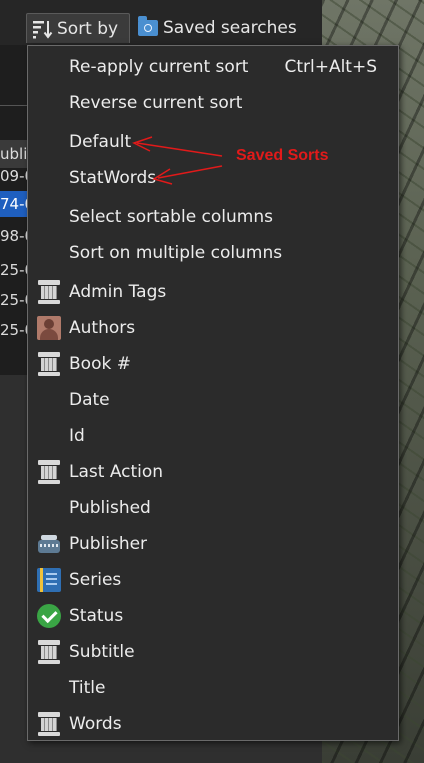 This screenshot has width=424, height=763. Describe the element at coordinates (177, 146) in the screenshot. I see `arrow-to-default` at that location.